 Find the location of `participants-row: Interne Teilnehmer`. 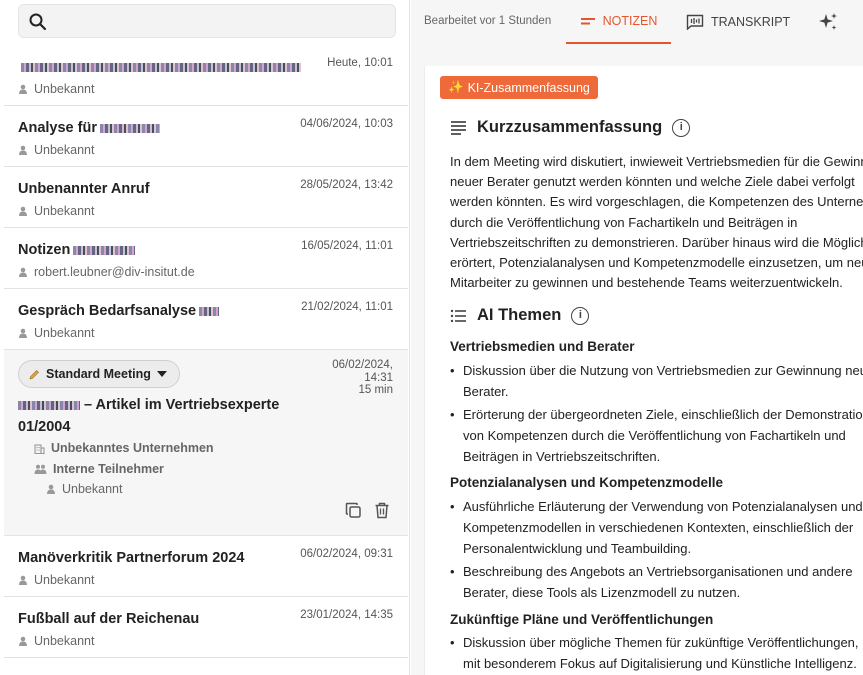

participants-row: Interne Teilnehmer is located at coordinates (99, 469).